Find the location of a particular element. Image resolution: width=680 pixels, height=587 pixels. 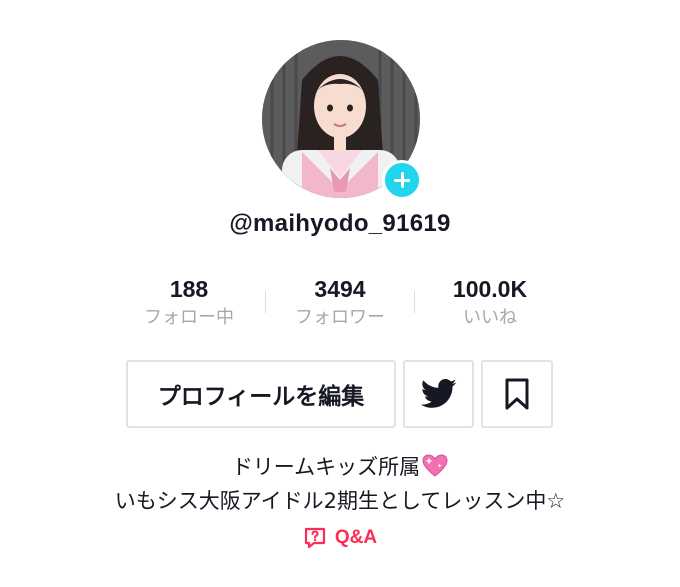

stat-followers: 3494 フォロワー is located at coordinates (340, 304).